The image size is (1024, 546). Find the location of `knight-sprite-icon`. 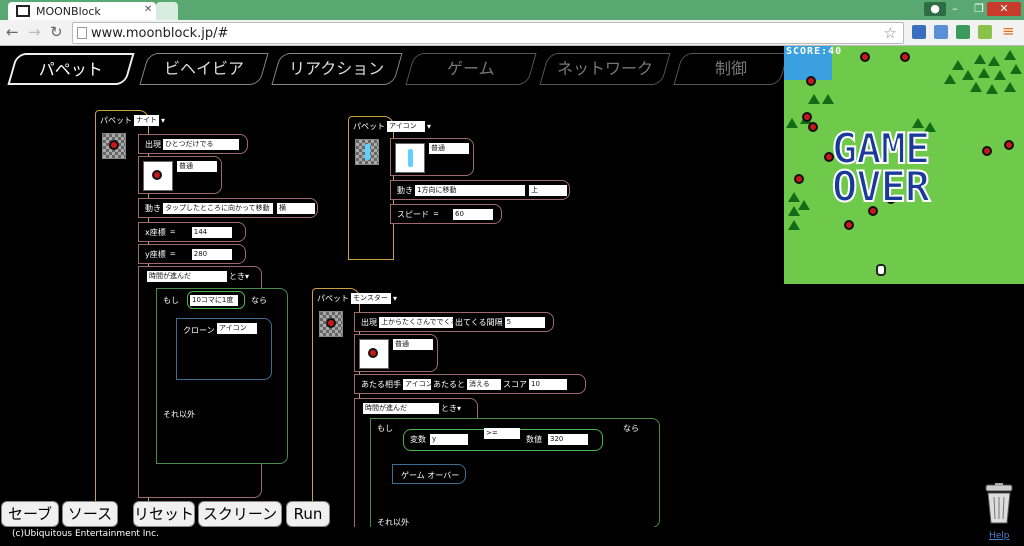

knight-sprite-icon is located at coordinates (114, 145).